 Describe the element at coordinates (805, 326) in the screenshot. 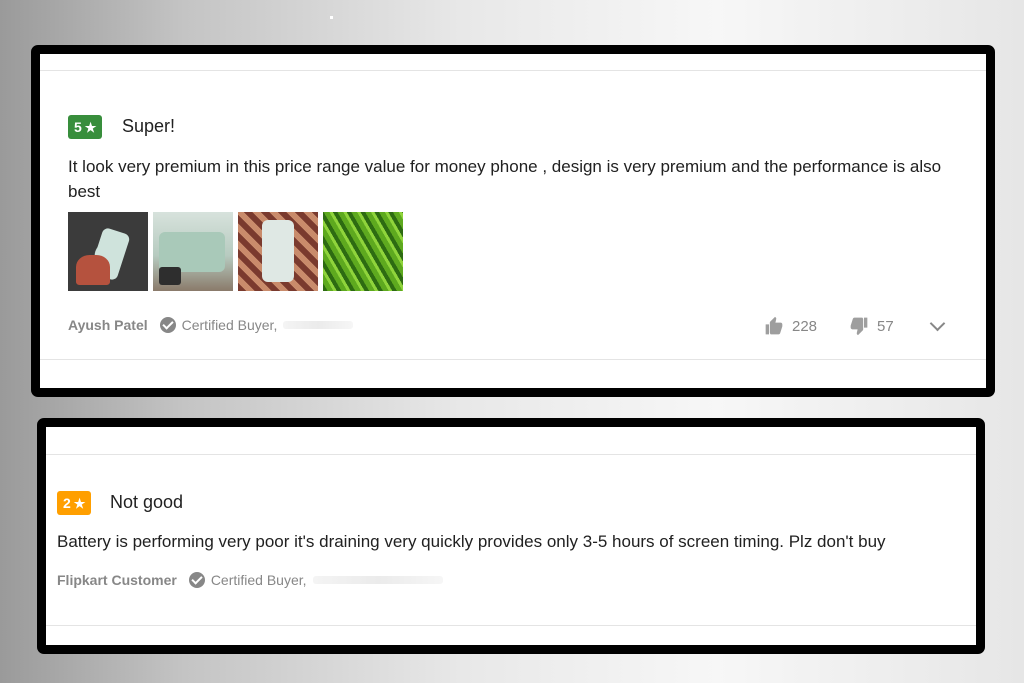

I see `like-count: 228` at that location.